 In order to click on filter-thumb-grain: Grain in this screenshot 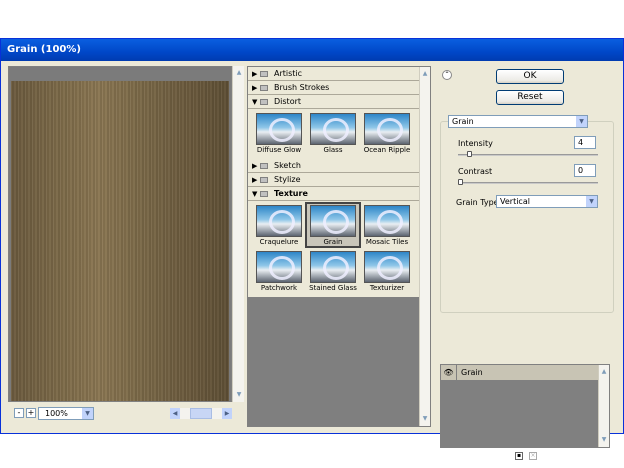, I will do `click(333, 225)`.